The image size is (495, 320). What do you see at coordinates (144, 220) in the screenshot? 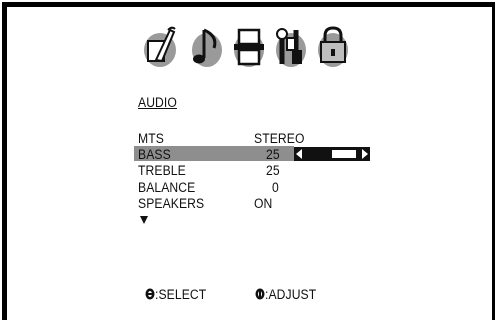
I see `more-items-arrow` at bounding box center [144, 220].